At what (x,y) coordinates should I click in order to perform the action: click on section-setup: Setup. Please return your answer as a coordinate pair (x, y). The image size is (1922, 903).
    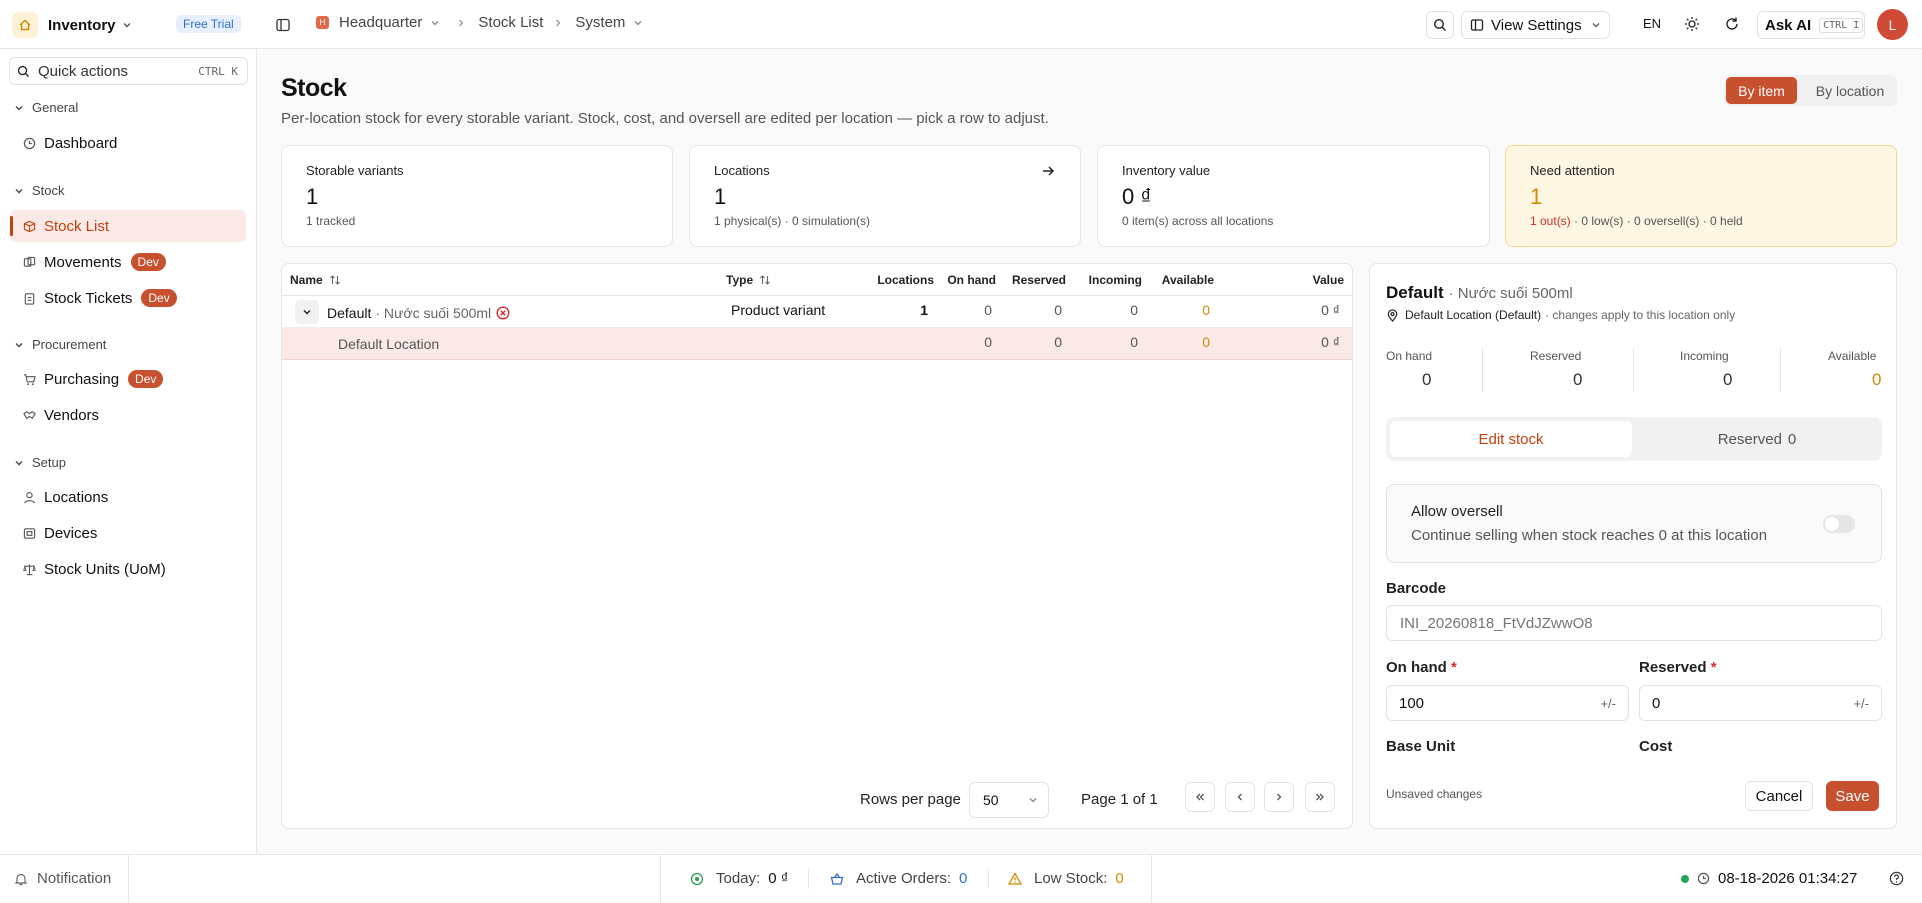
    Looking at the image, I should click on (40, 462).